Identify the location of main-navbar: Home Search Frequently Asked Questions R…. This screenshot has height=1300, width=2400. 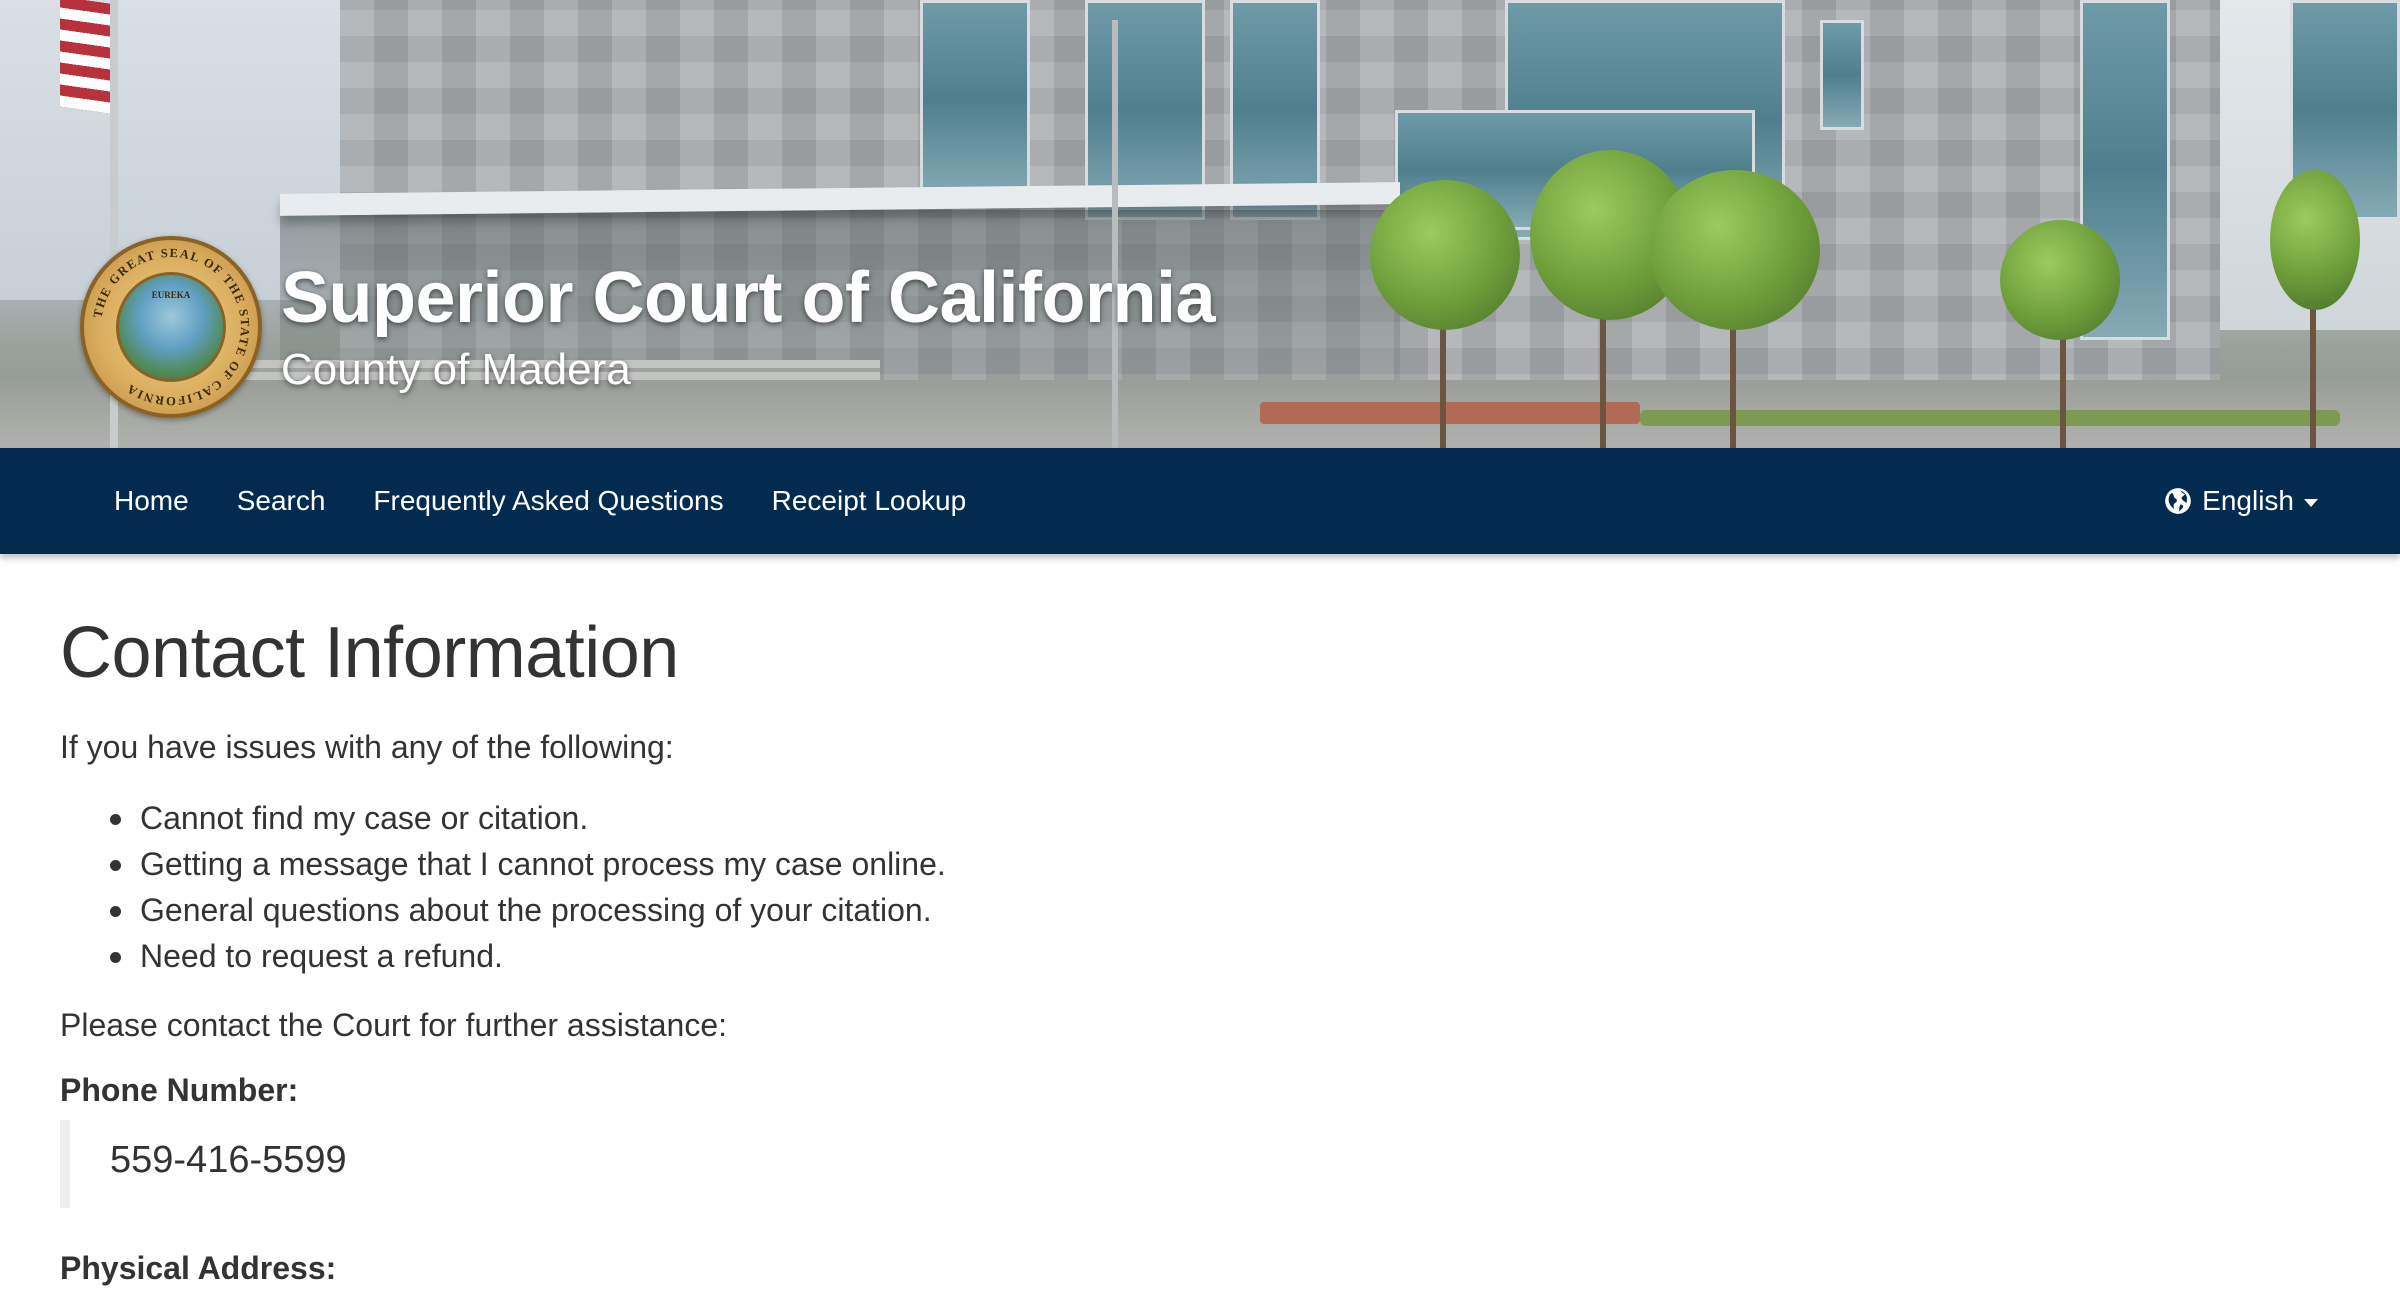
(1200, 501).